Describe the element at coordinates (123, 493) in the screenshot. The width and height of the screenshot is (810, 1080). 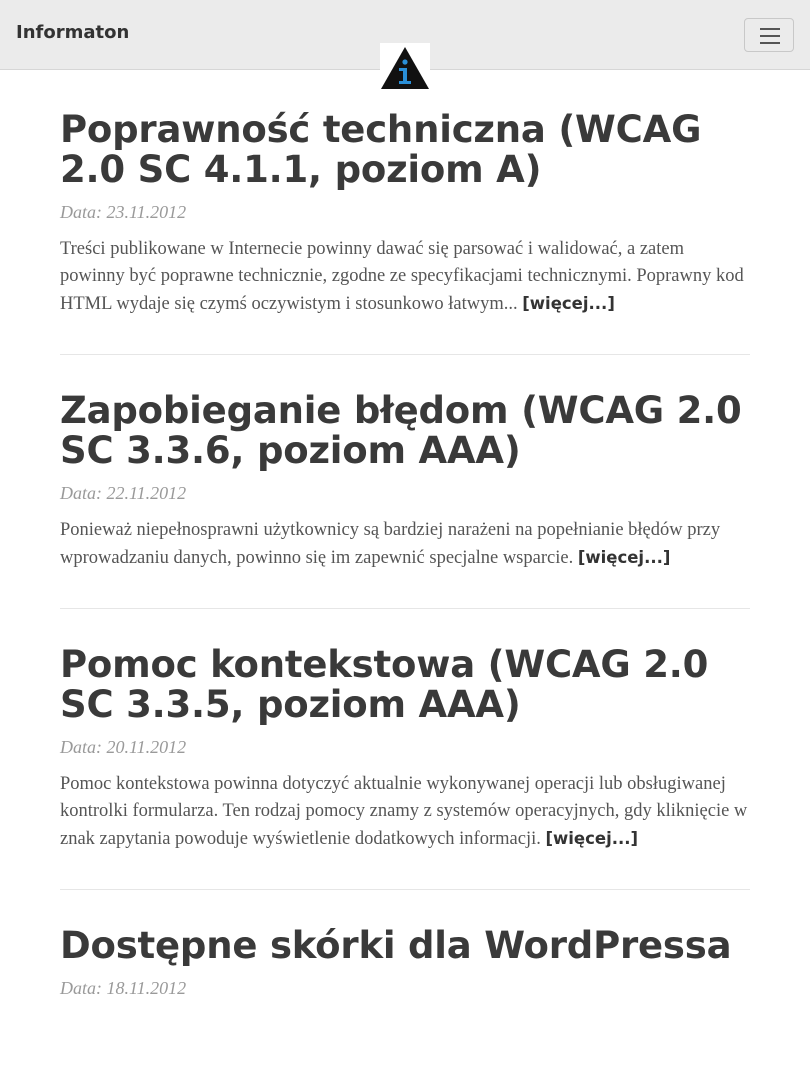
I see `post-date: Data: 22.11.2012` at that location.